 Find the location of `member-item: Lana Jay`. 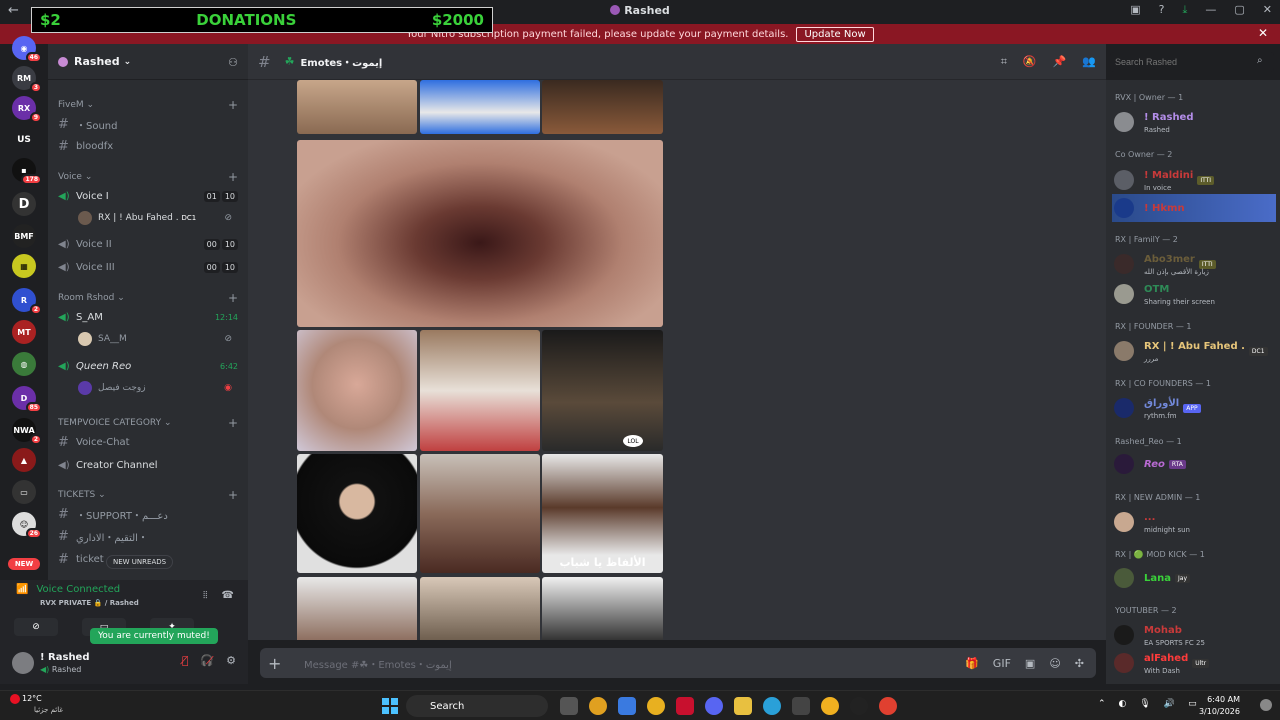

member-item: Lana Jay is located at coordinates (1194, 578).